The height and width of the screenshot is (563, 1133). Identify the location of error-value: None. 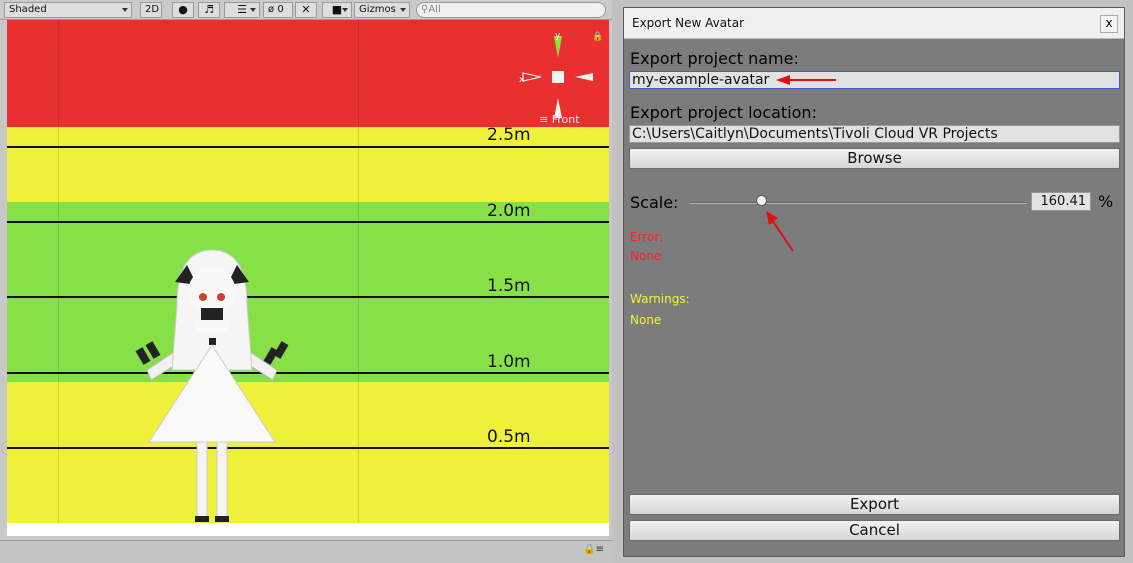
(646, 256).